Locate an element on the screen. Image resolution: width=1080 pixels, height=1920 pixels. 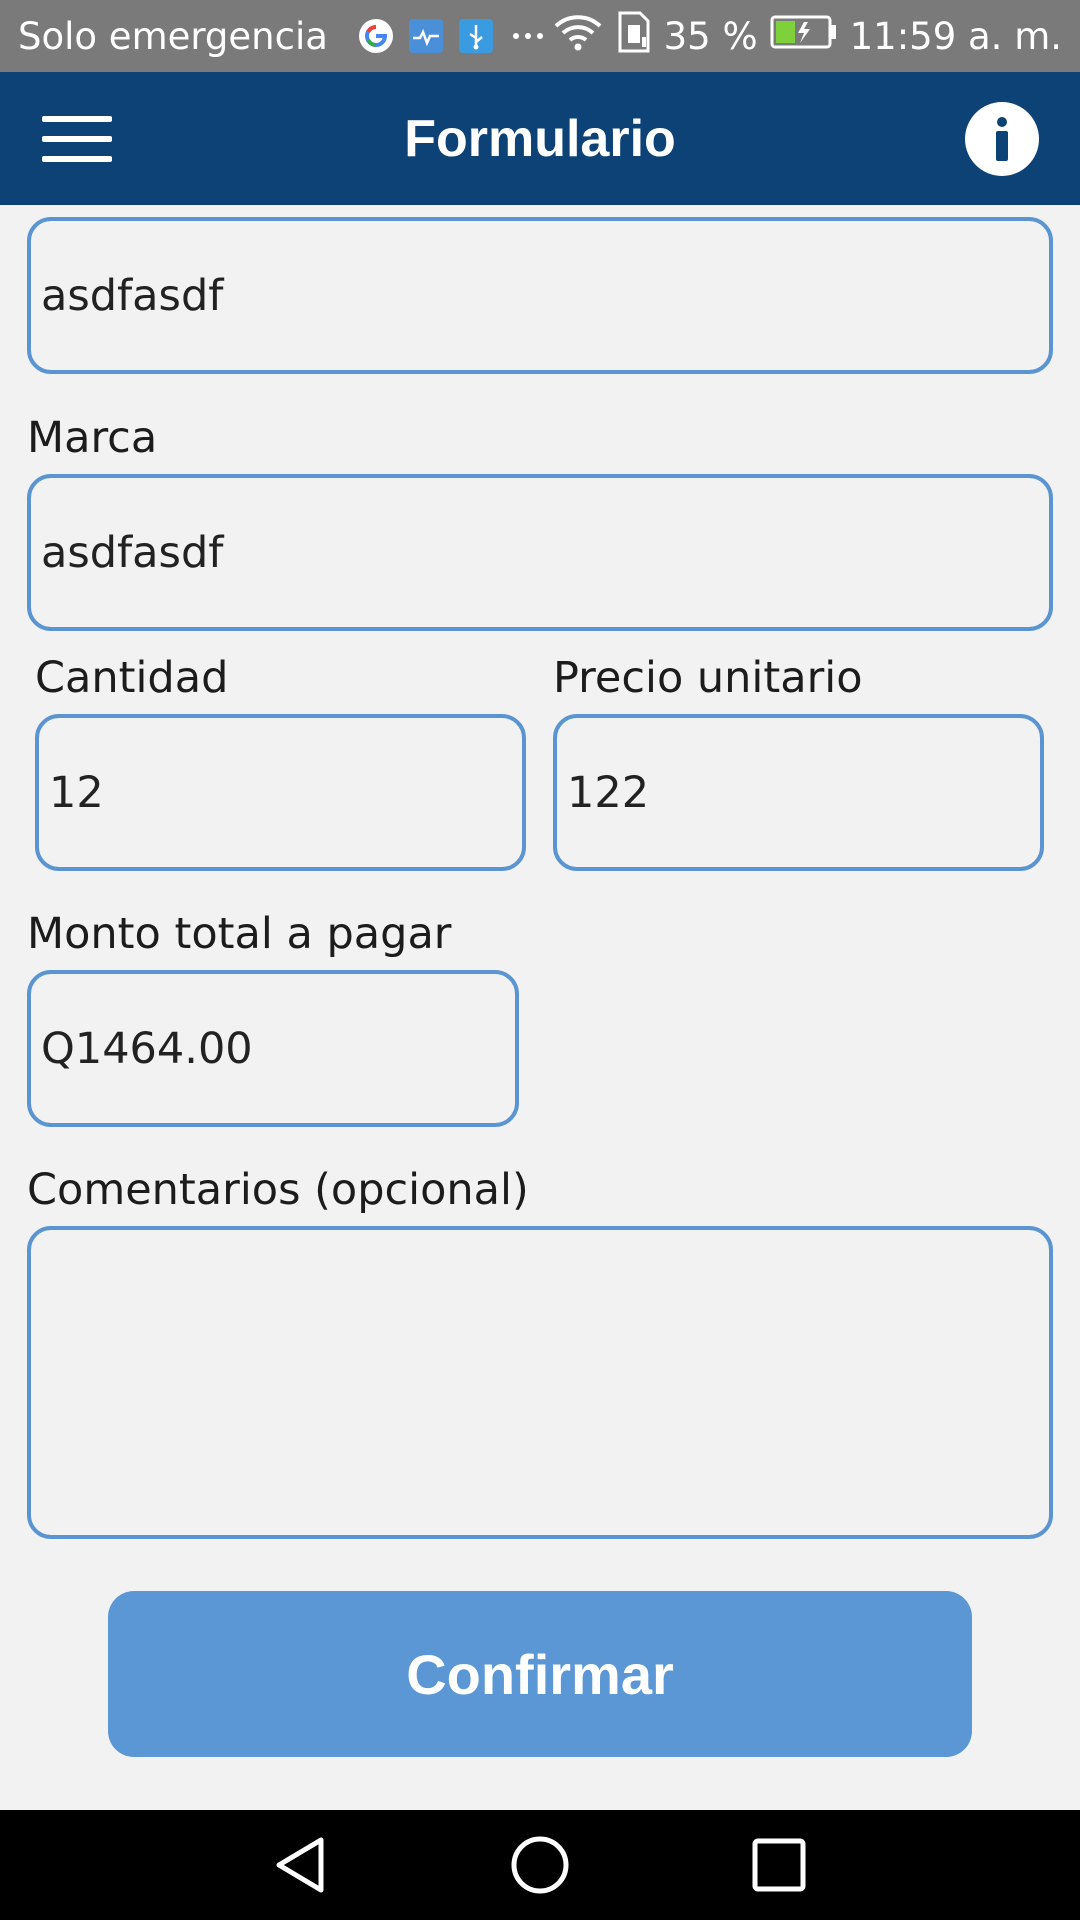
battery-icon is located at coordinates (804, 36).